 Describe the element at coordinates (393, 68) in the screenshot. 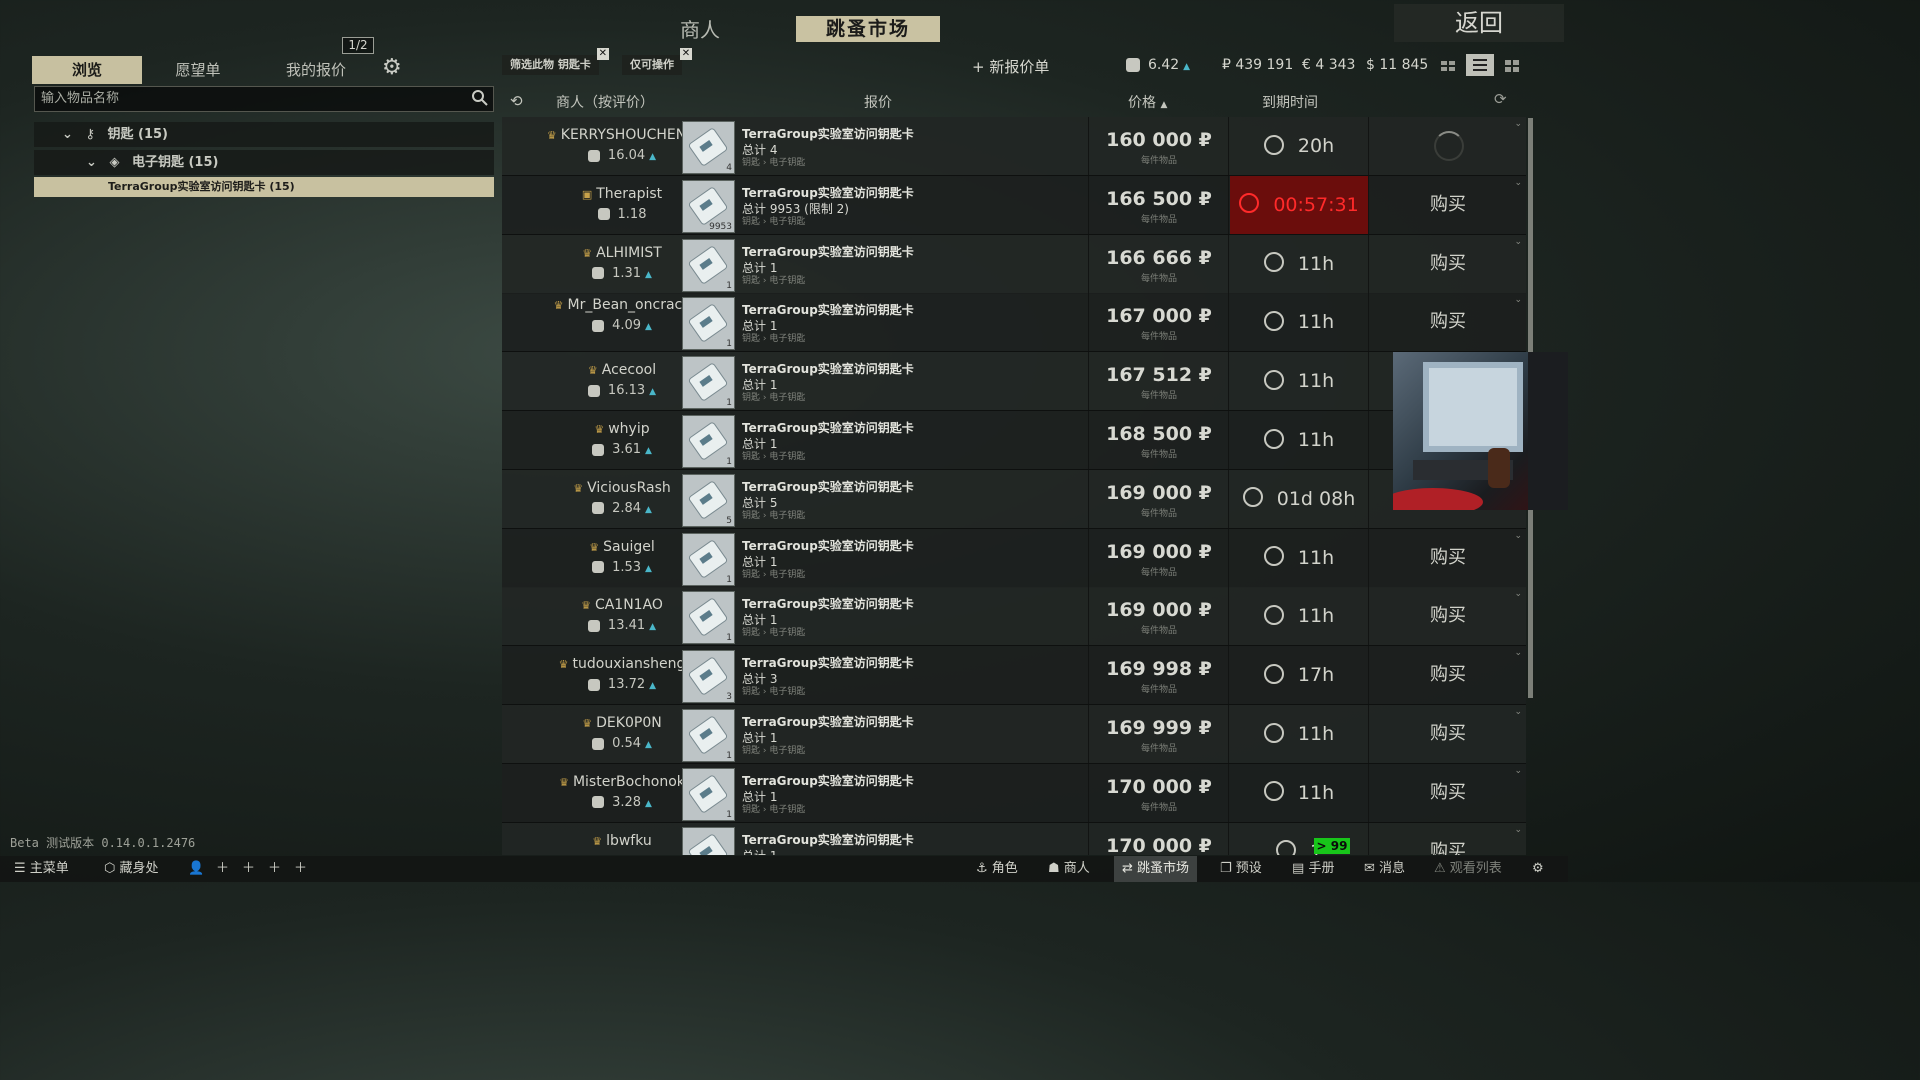

I see `gear-icon: ⚙` at that location.